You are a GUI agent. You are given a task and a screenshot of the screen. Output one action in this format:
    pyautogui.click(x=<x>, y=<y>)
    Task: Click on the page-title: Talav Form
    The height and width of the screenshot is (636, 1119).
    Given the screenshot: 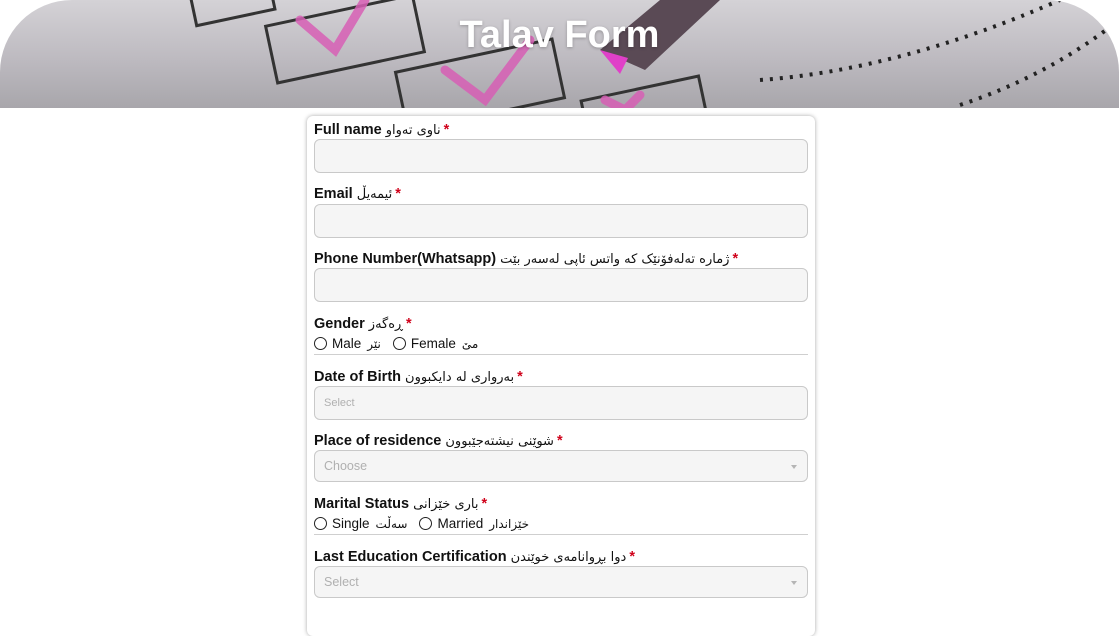 What is the action you would take?
    pyautogui.click(x=559, y=35)
    